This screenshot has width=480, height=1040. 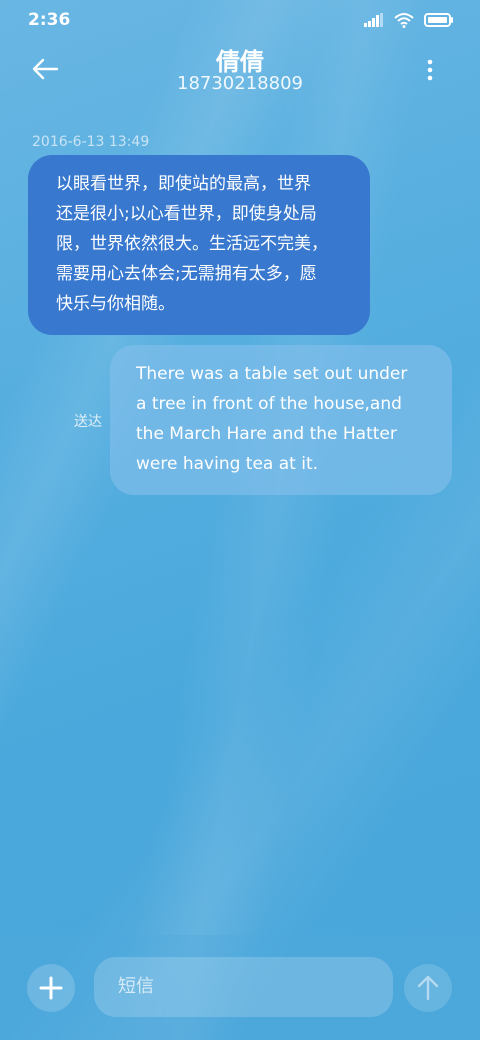 What do you see at coordinates (266, 434) in the screenshot?
I see `message-line: the March Hare and the Hatter` at bounding box center [266, 434].